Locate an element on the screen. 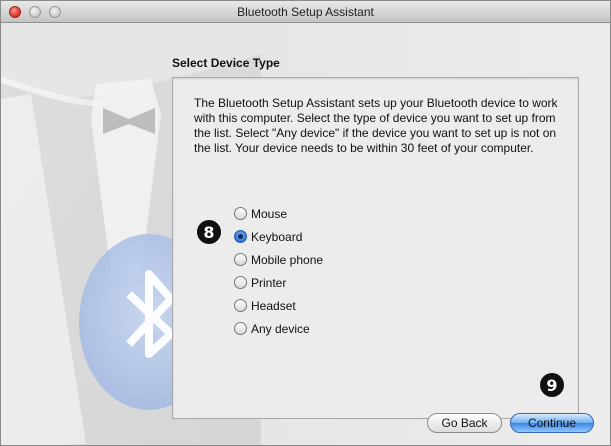  section-title: Select Device Type is located at coordinates (226, 63).